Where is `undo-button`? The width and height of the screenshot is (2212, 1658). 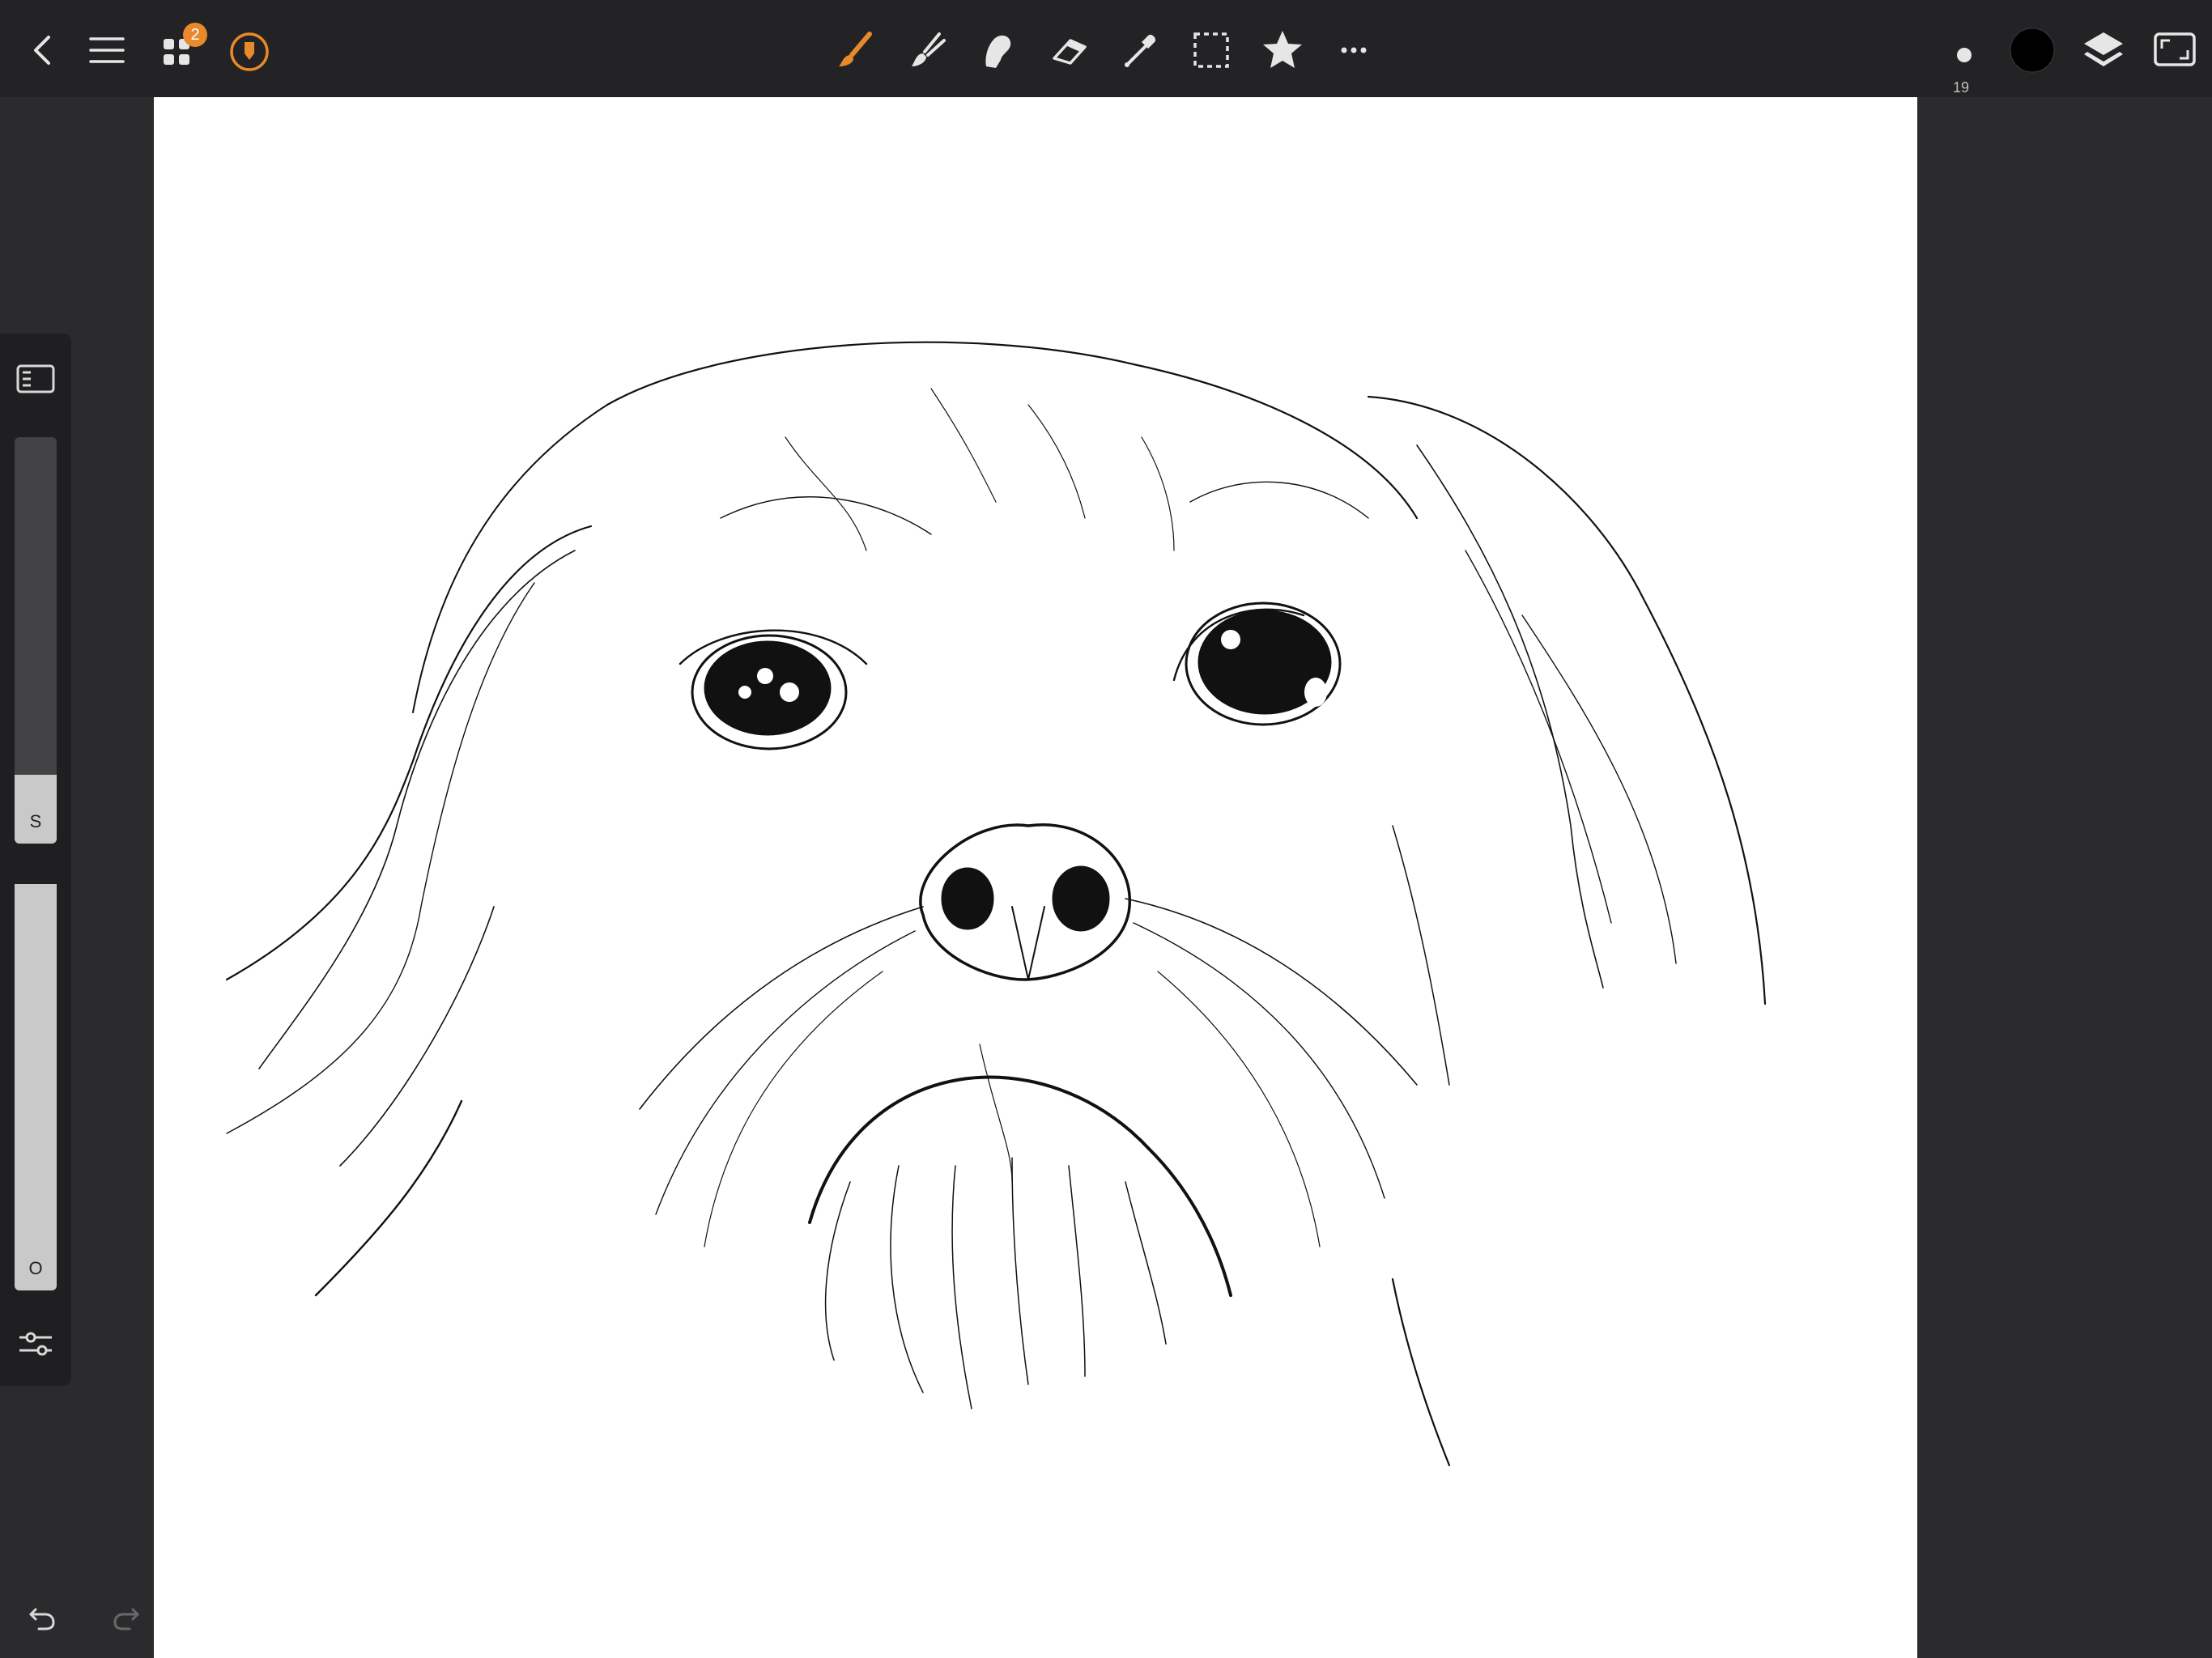 undo-button is located at coordinates (42, 1617).